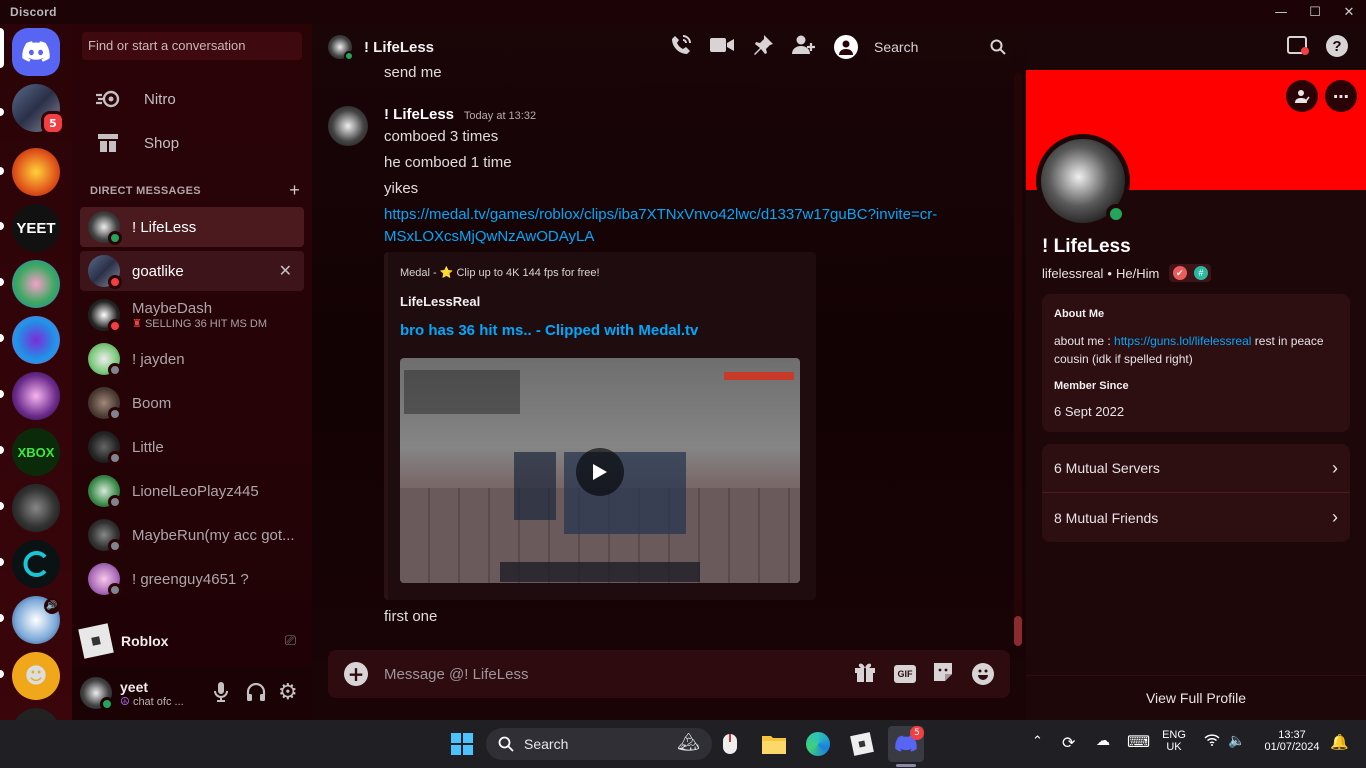 Image resolution: width=1366 pixels, height=768 pixels. Describe the element at coordinates (774, 744) in the screenshot. I see `file-explorer-icon` at that location.